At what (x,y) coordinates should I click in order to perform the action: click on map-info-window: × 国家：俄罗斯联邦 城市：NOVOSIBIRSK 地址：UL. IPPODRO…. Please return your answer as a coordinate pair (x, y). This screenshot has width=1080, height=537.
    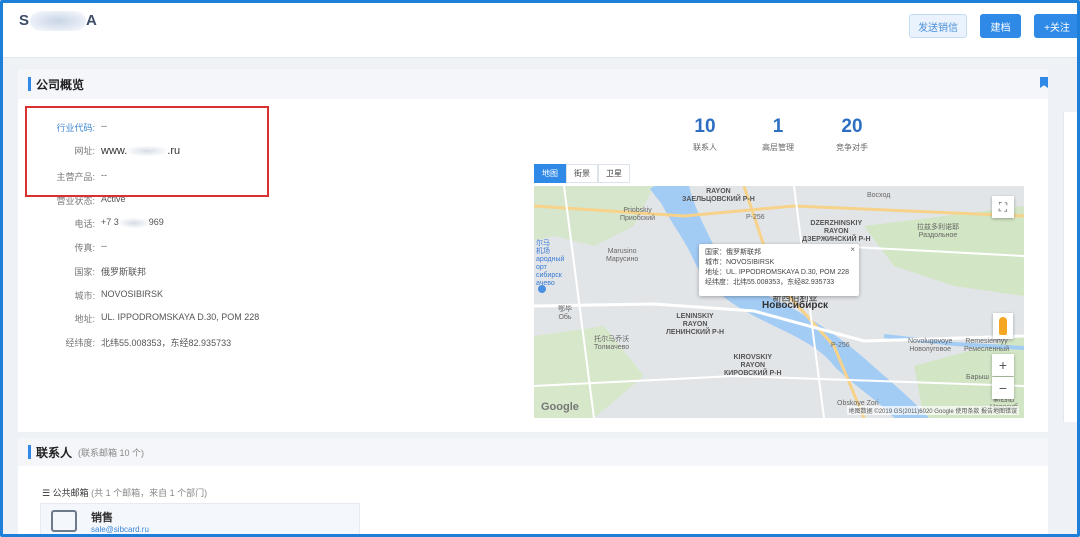
    Looking at the image, I should click on (779, 270).